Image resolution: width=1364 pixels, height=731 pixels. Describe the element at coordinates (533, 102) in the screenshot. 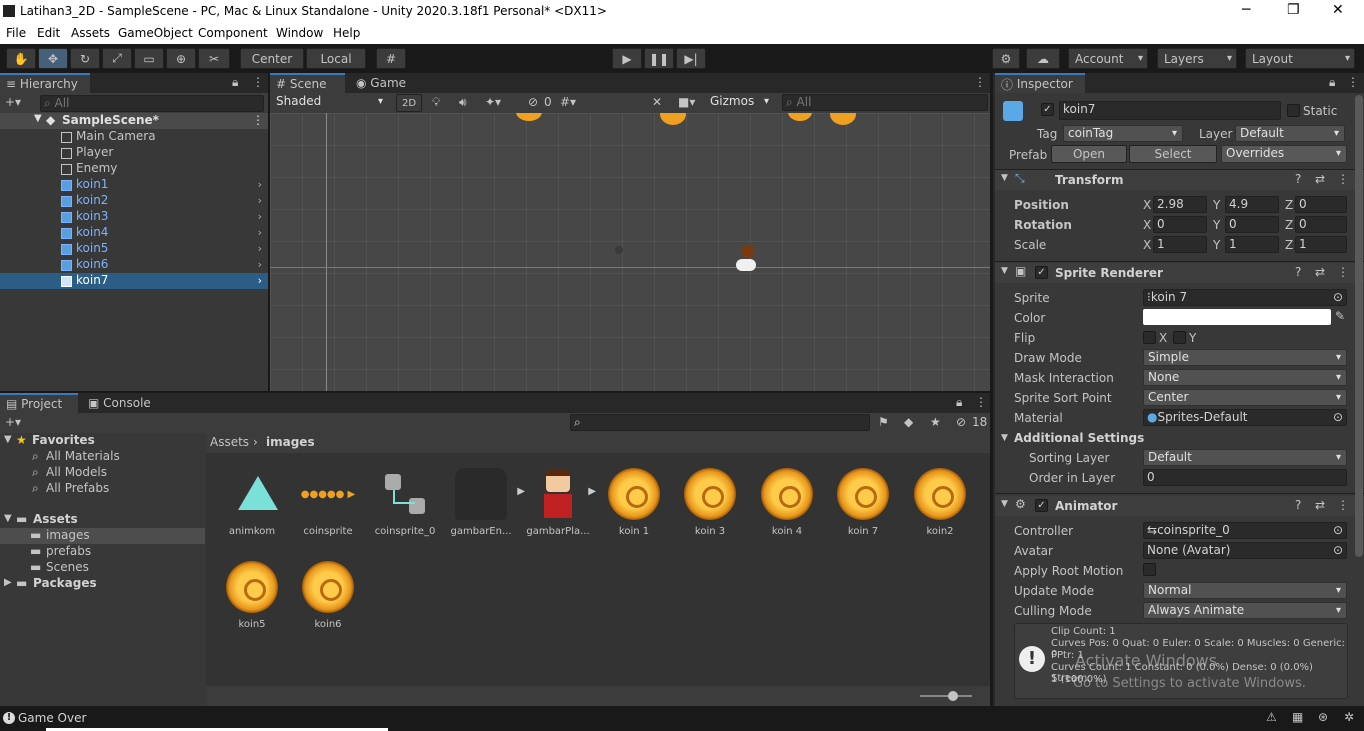

I see `hidden-objects-icon: ⊘` at that location.